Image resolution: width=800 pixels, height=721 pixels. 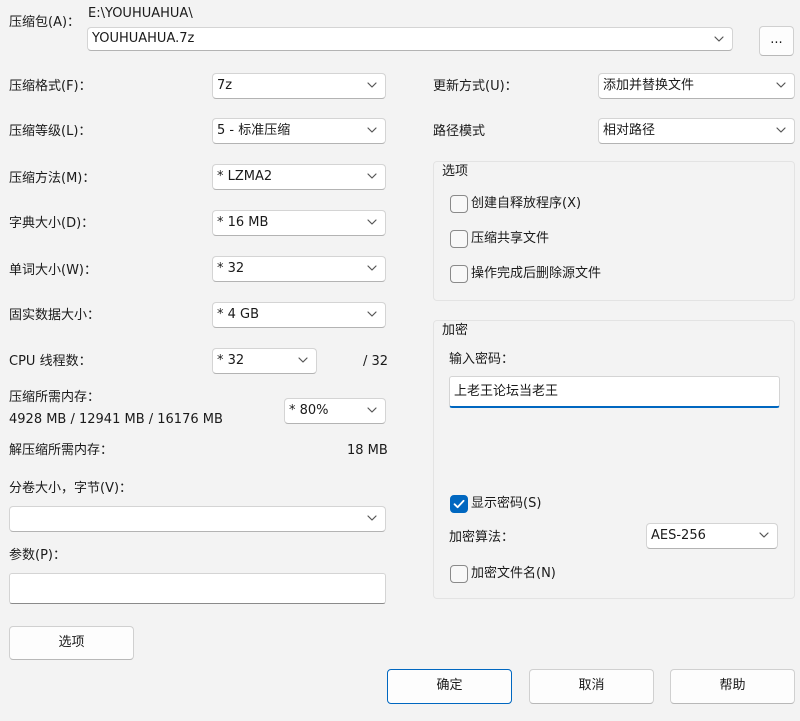 I want to click on params-label: 参数(P)：, so click(x=37, y=555).